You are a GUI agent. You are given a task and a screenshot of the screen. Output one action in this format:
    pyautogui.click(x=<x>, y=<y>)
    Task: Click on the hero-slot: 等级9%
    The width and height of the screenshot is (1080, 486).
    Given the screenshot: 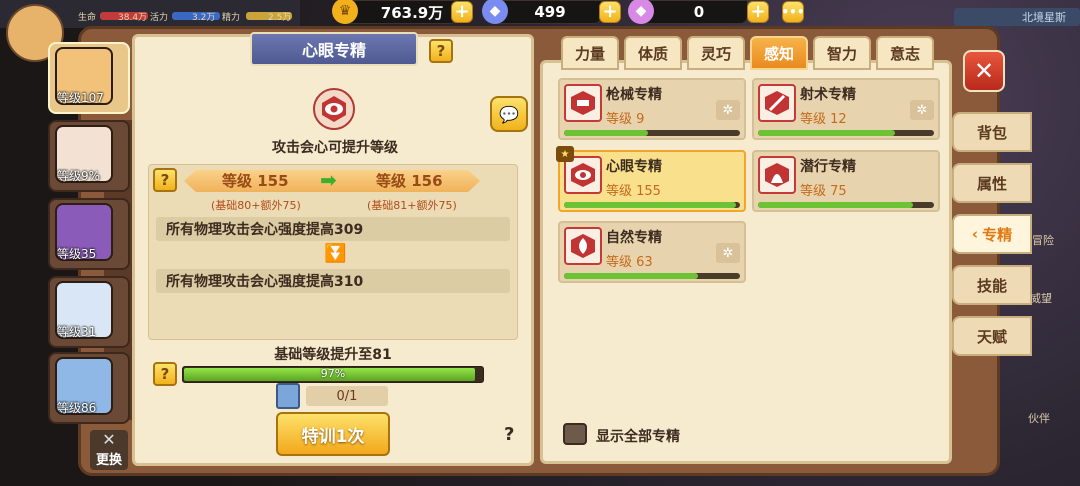 What is the action you would take?
    pyautogui.click(x=89, y=156)
    